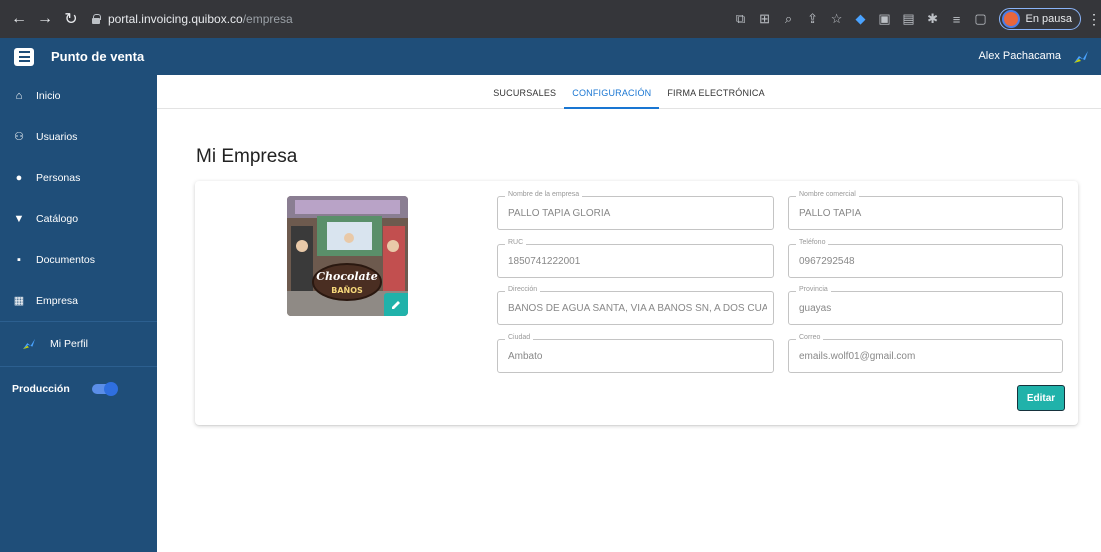 This screenshot has height=552, width=1101. I want to click on side-panel-icon: ▢, so click(981, 19).